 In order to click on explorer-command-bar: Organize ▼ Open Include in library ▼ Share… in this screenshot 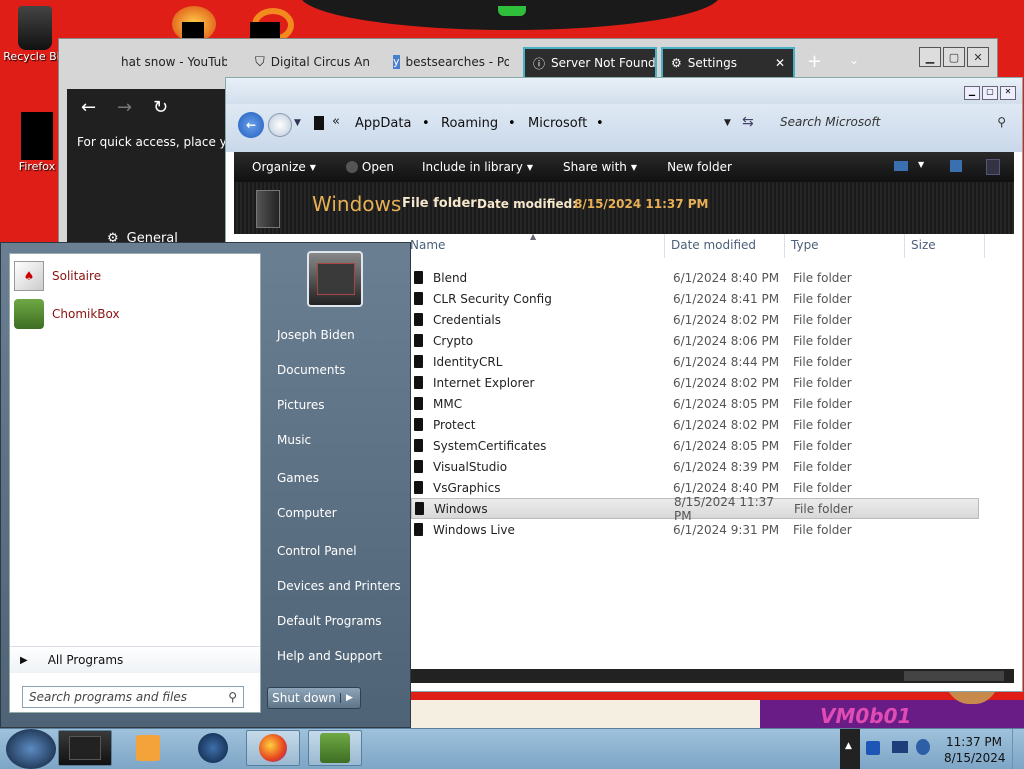, I will do `click(624, 167)`.